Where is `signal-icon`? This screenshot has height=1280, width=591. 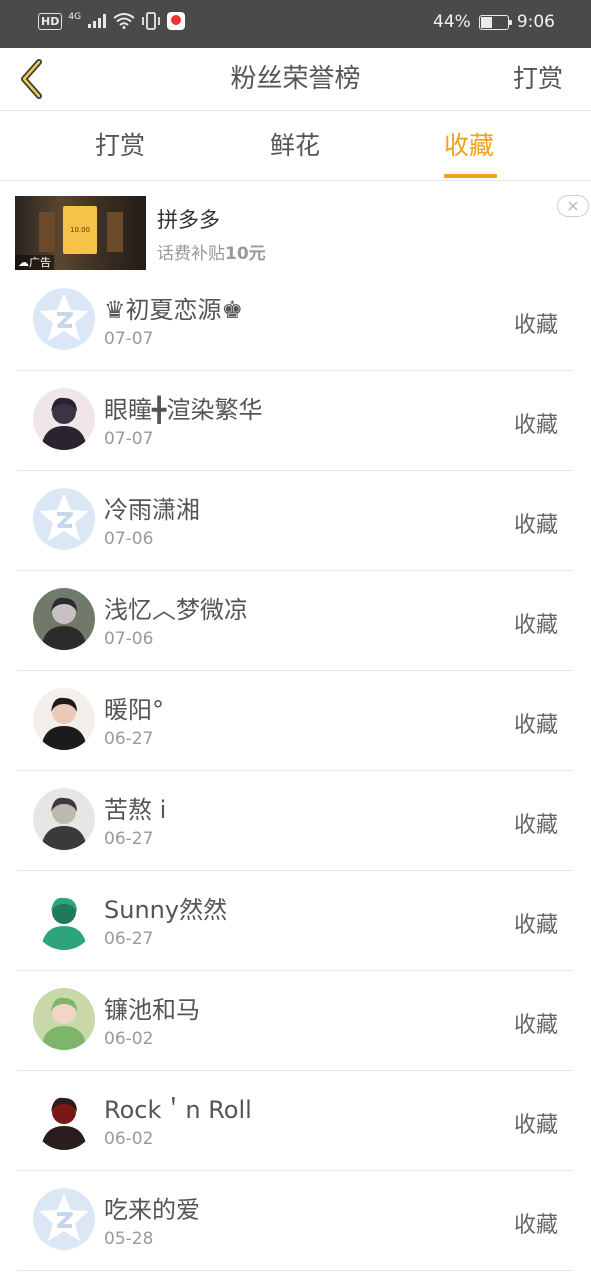 signal-icon is located at coordinates (97, 21).